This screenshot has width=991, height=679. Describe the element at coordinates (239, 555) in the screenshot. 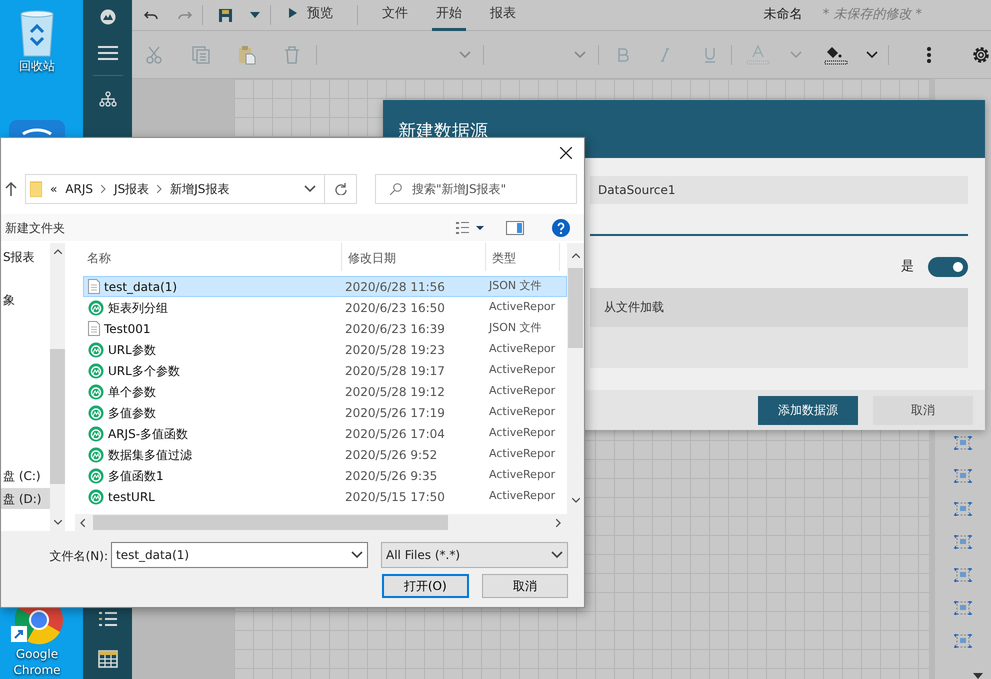

I see `filename-field: test_data(1)` at that location.